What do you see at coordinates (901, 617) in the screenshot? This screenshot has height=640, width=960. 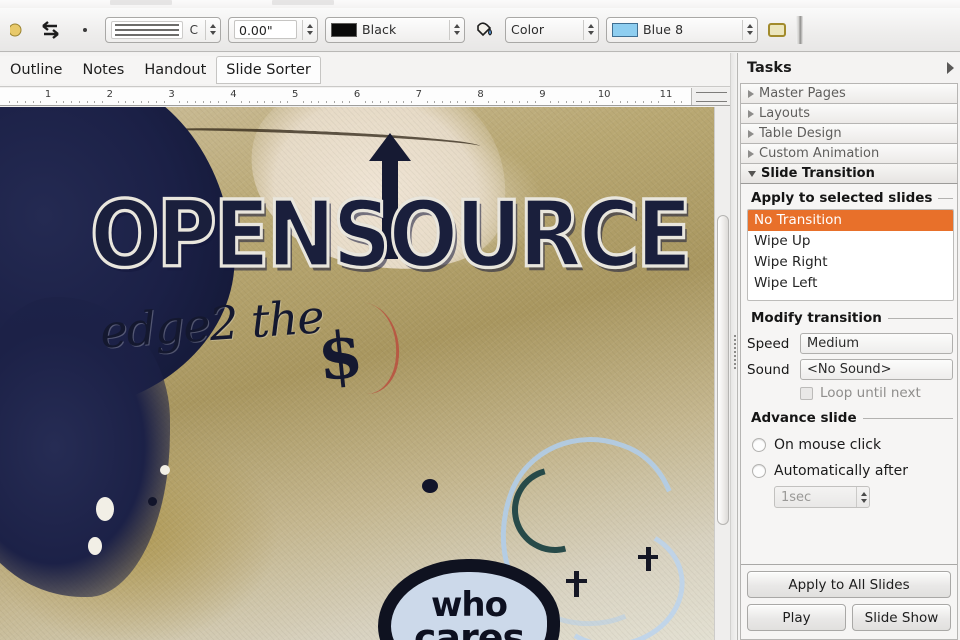 I see `slide-show-button: Slide Show` at bounding box center [901, 617].